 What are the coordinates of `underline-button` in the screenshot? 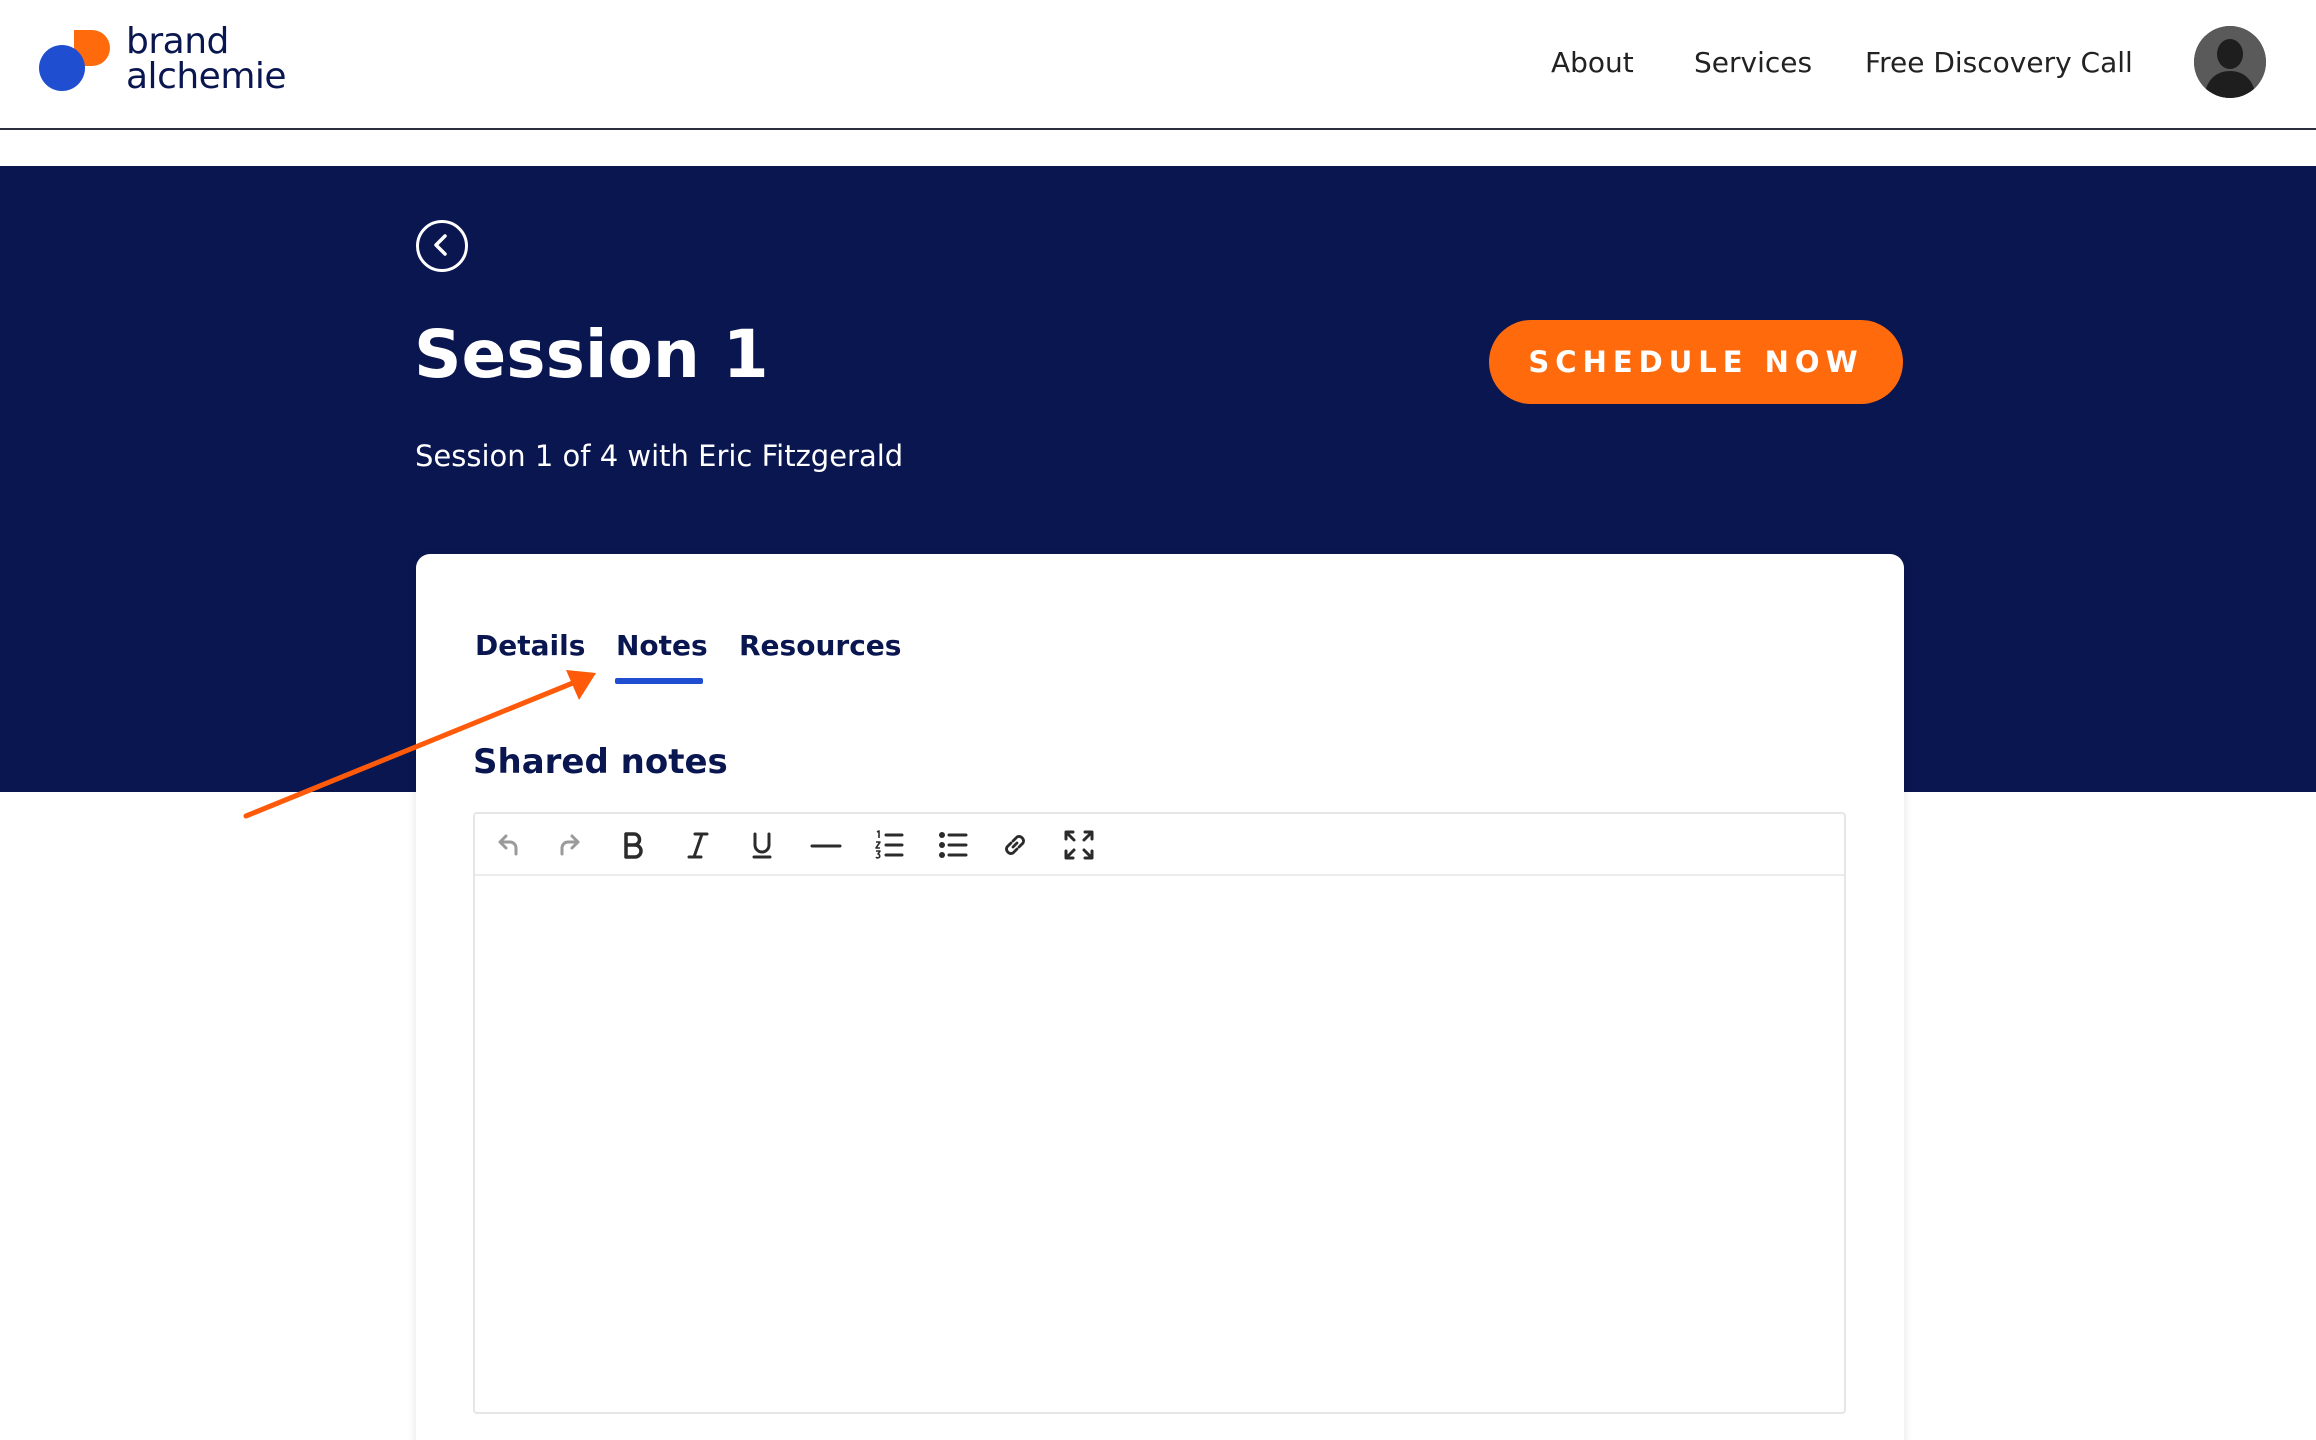 It's located at (762, 845).